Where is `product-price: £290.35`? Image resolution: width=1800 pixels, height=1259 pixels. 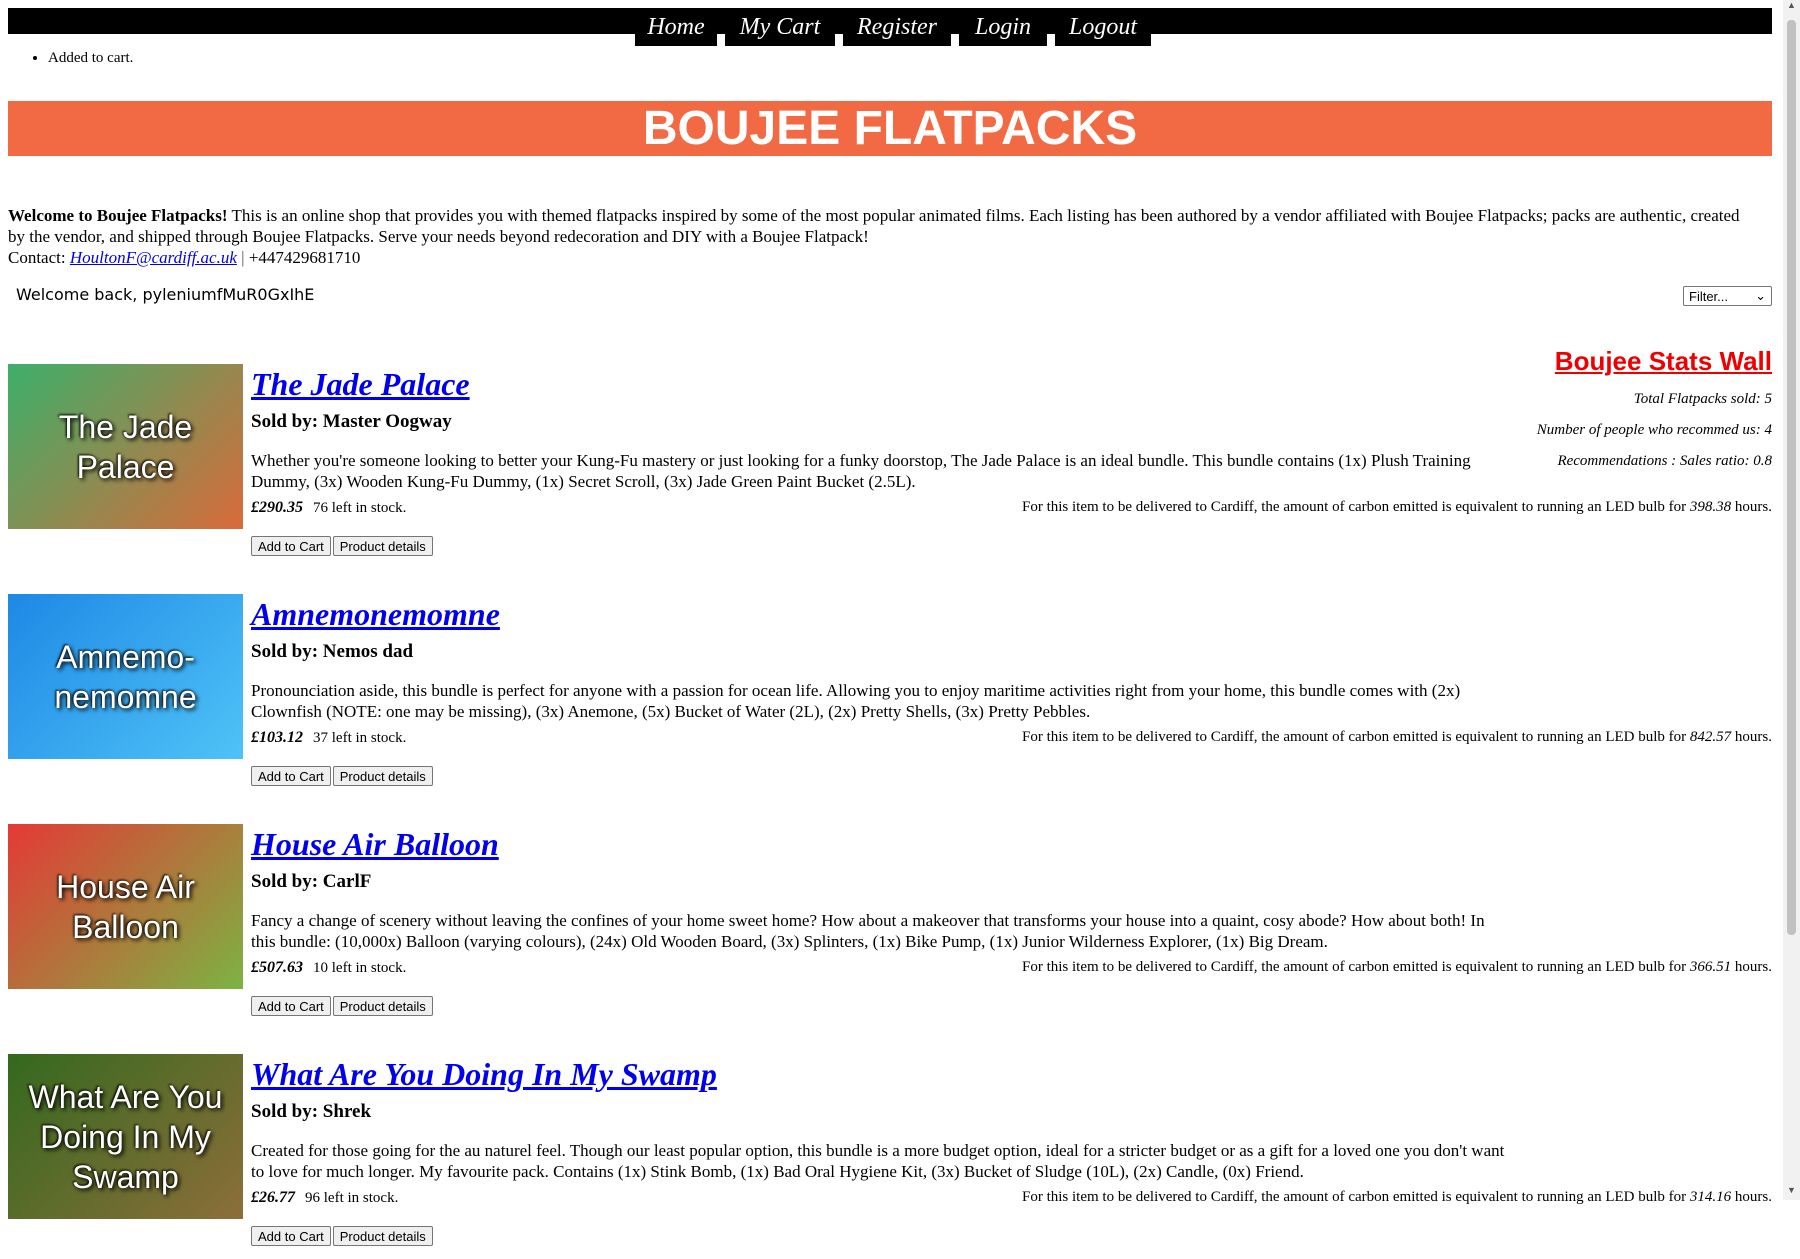
product-price: £290.35 is located at coordinates (277, 507).